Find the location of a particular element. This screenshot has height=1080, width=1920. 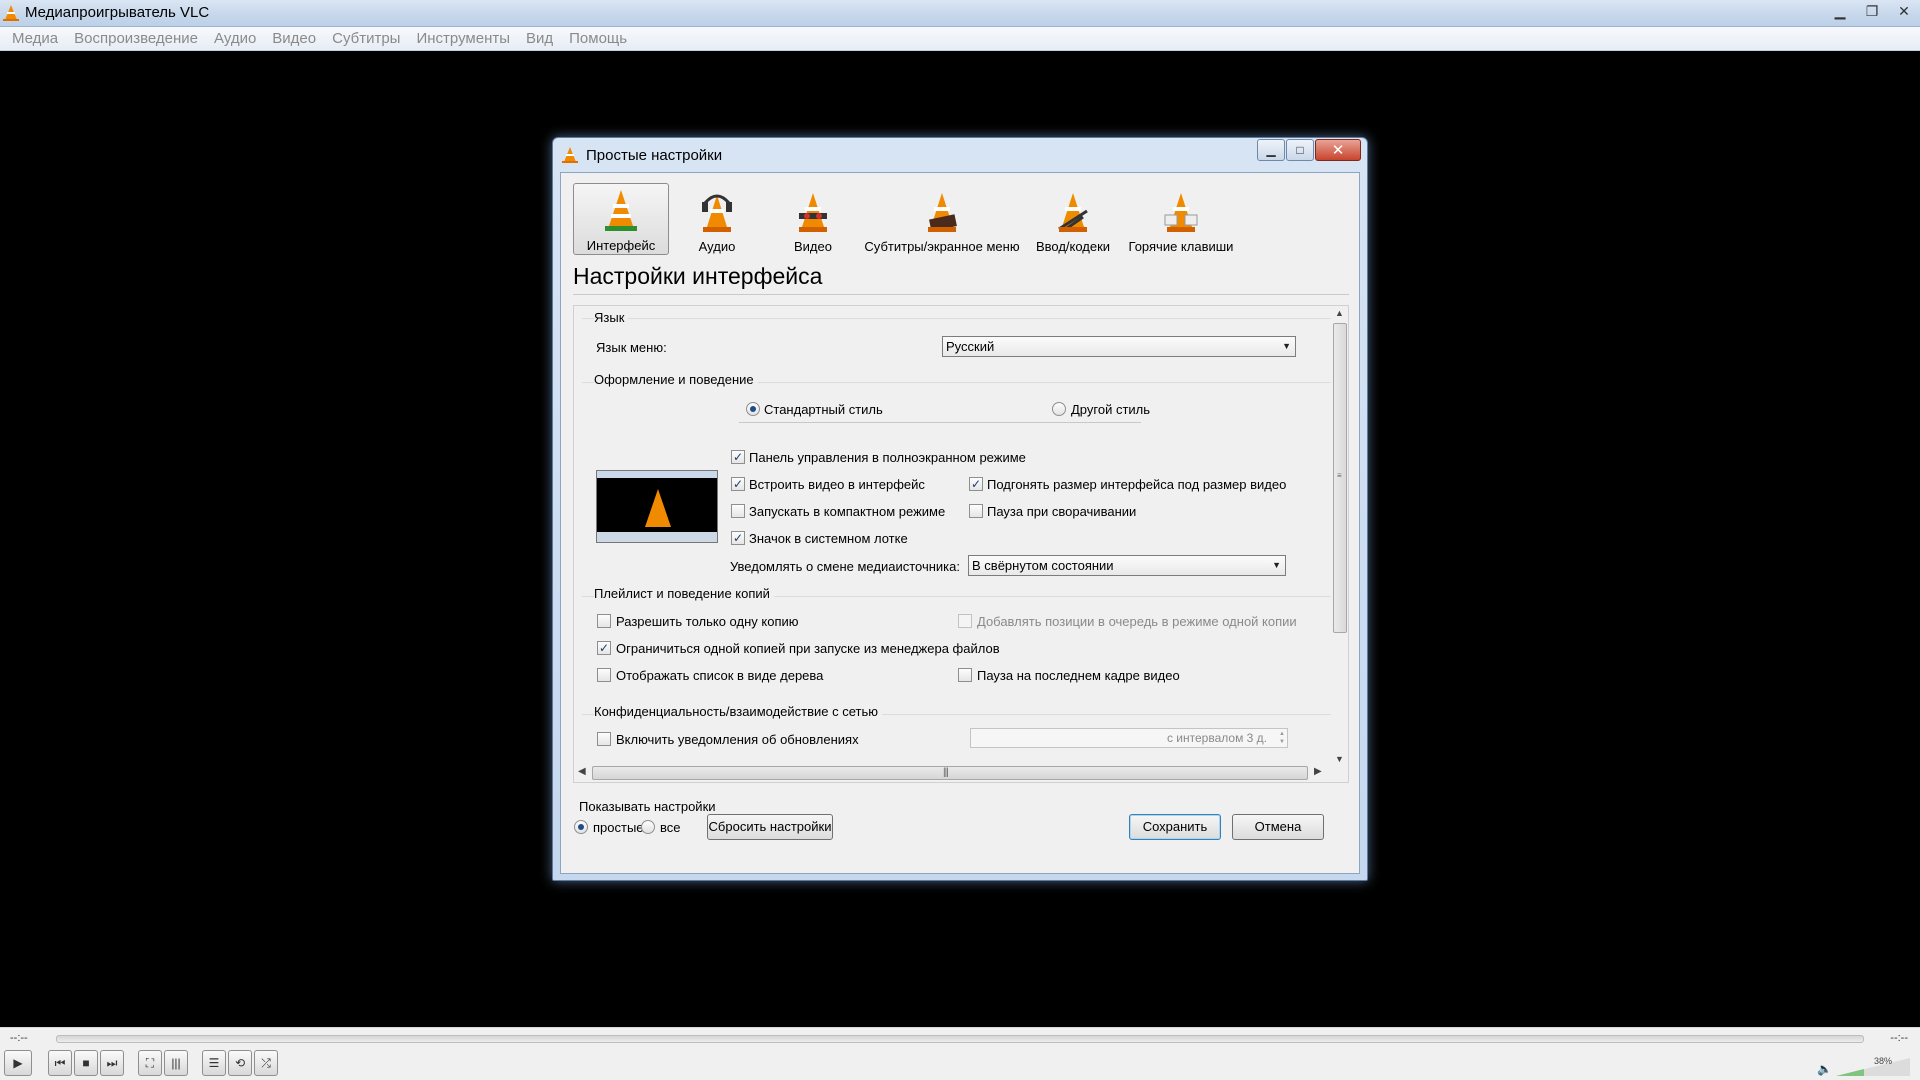

group-title-language: Язык is located at coordinates (611, 317).